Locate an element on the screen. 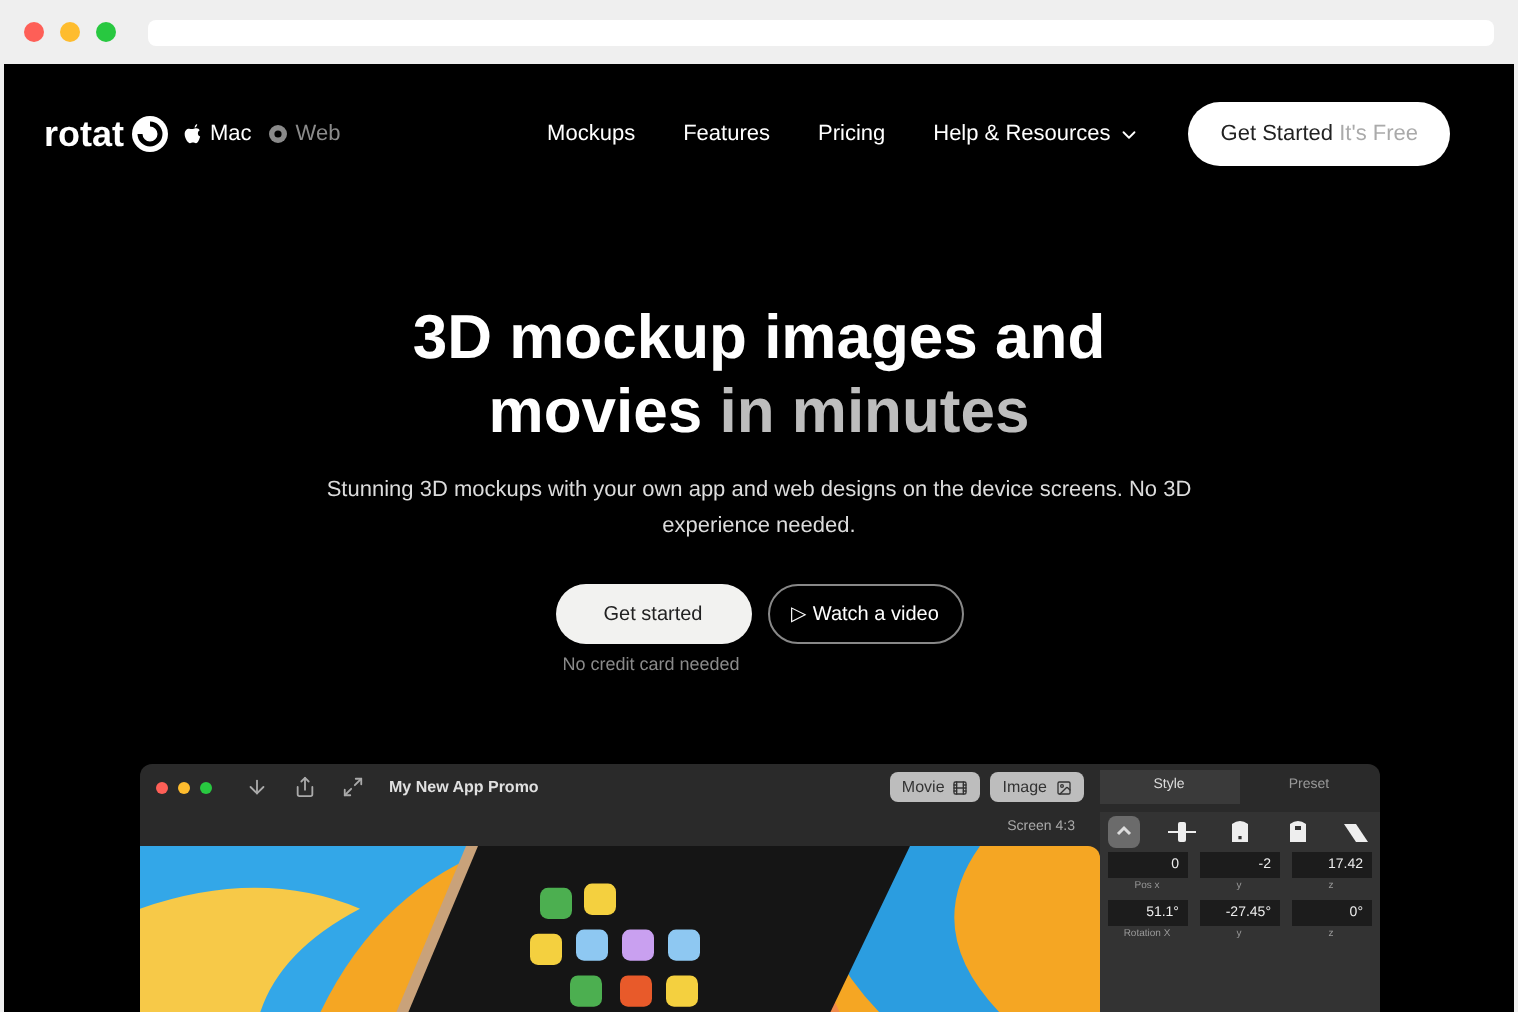 The height and width of the screenshot is (1012, 1518). hero-subtitle: Stunning 3D mockups with your own app and web designs on the device screens. No 3D experience needed. is located at coordinates (759, 509).